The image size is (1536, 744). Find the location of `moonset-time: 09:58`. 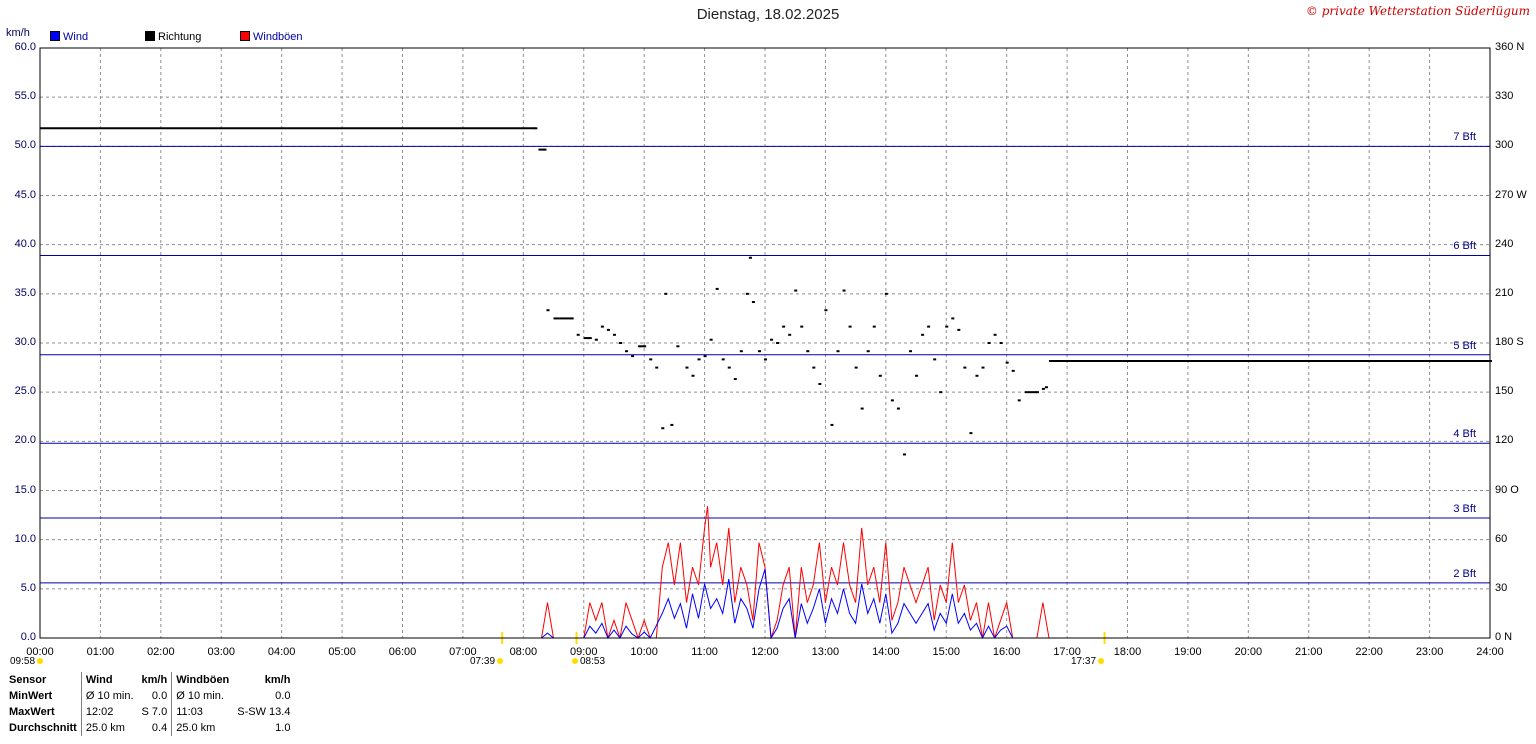

moonset-time: 09:58 is located at coordinates (23, 661).